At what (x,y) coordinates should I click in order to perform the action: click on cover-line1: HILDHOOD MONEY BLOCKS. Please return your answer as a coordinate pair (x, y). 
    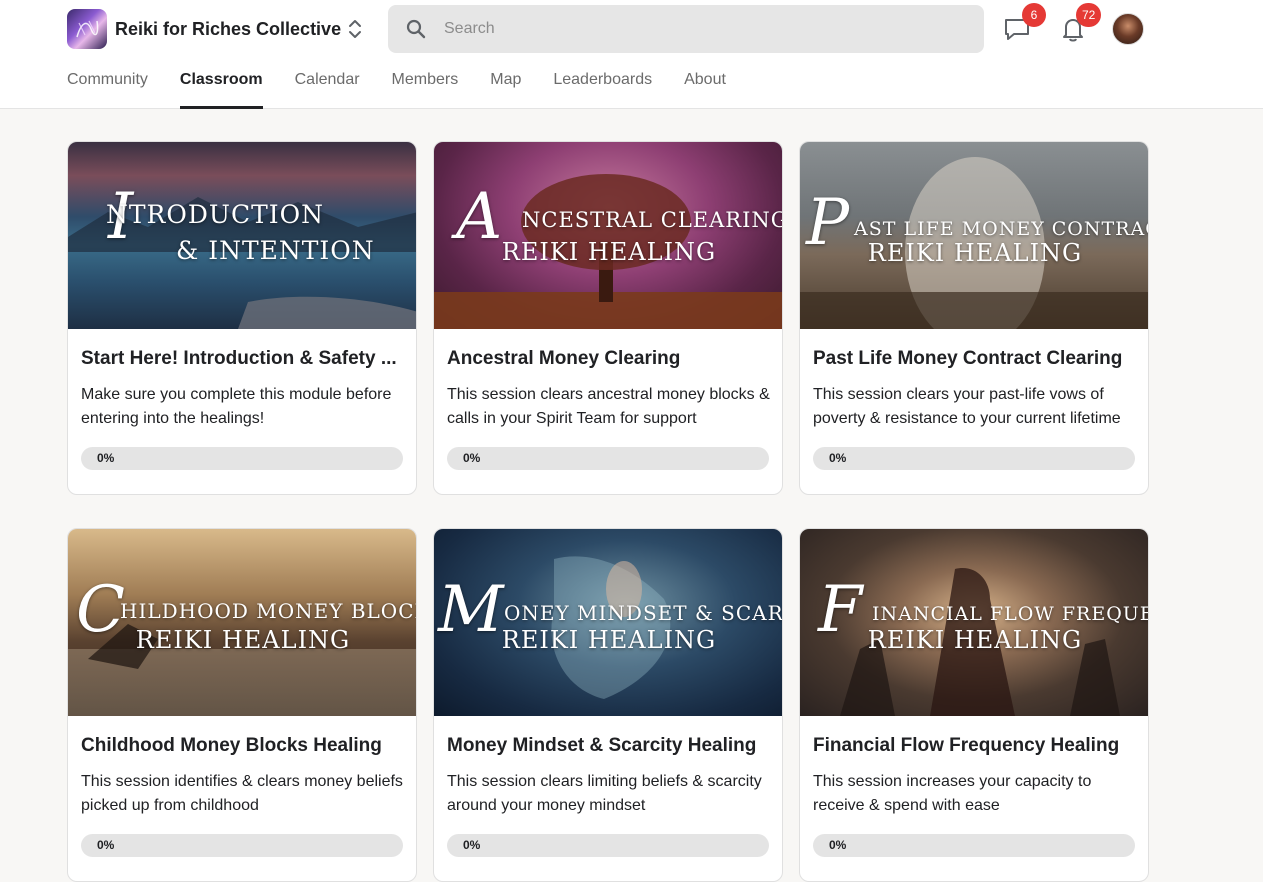
    Looking at the image, I should click on (268, 611).